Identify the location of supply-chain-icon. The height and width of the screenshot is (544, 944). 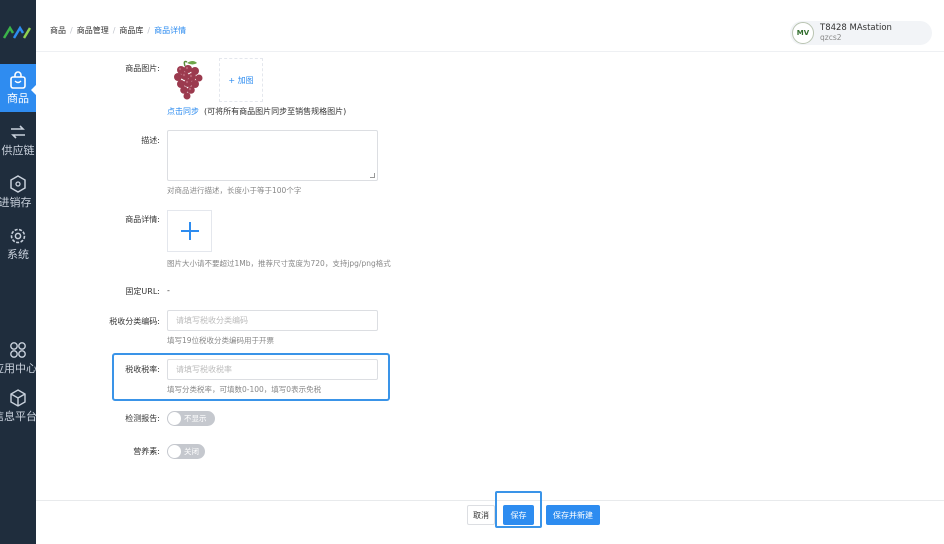
(18, 132).